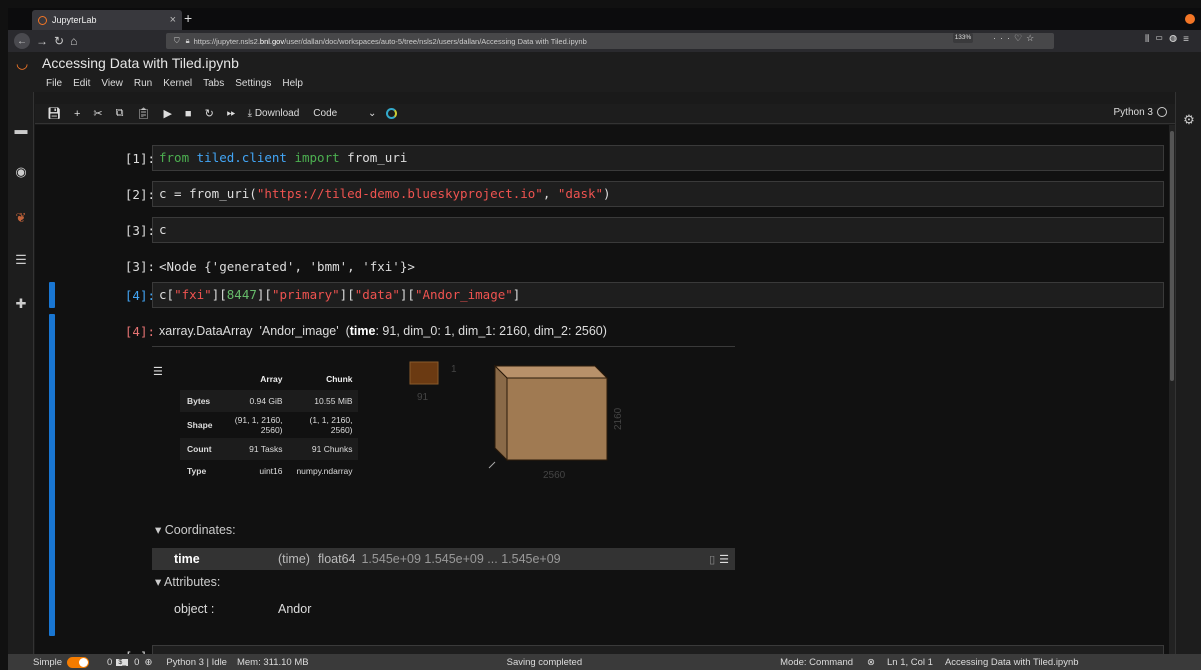  Describe the element at coordinates (658, 158) in the screenshot. I see `code-editor: from tiled.client import from_uri` at that location.